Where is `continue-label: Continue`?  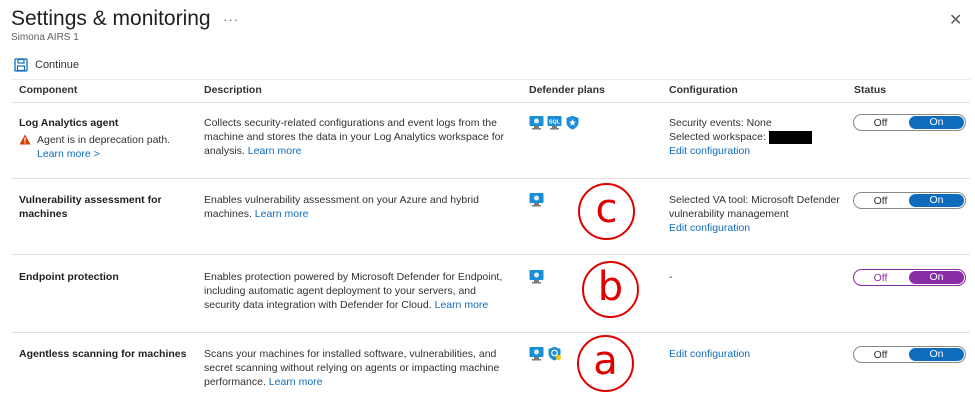
continue-label: Continue is located at coordinates (57, 65).